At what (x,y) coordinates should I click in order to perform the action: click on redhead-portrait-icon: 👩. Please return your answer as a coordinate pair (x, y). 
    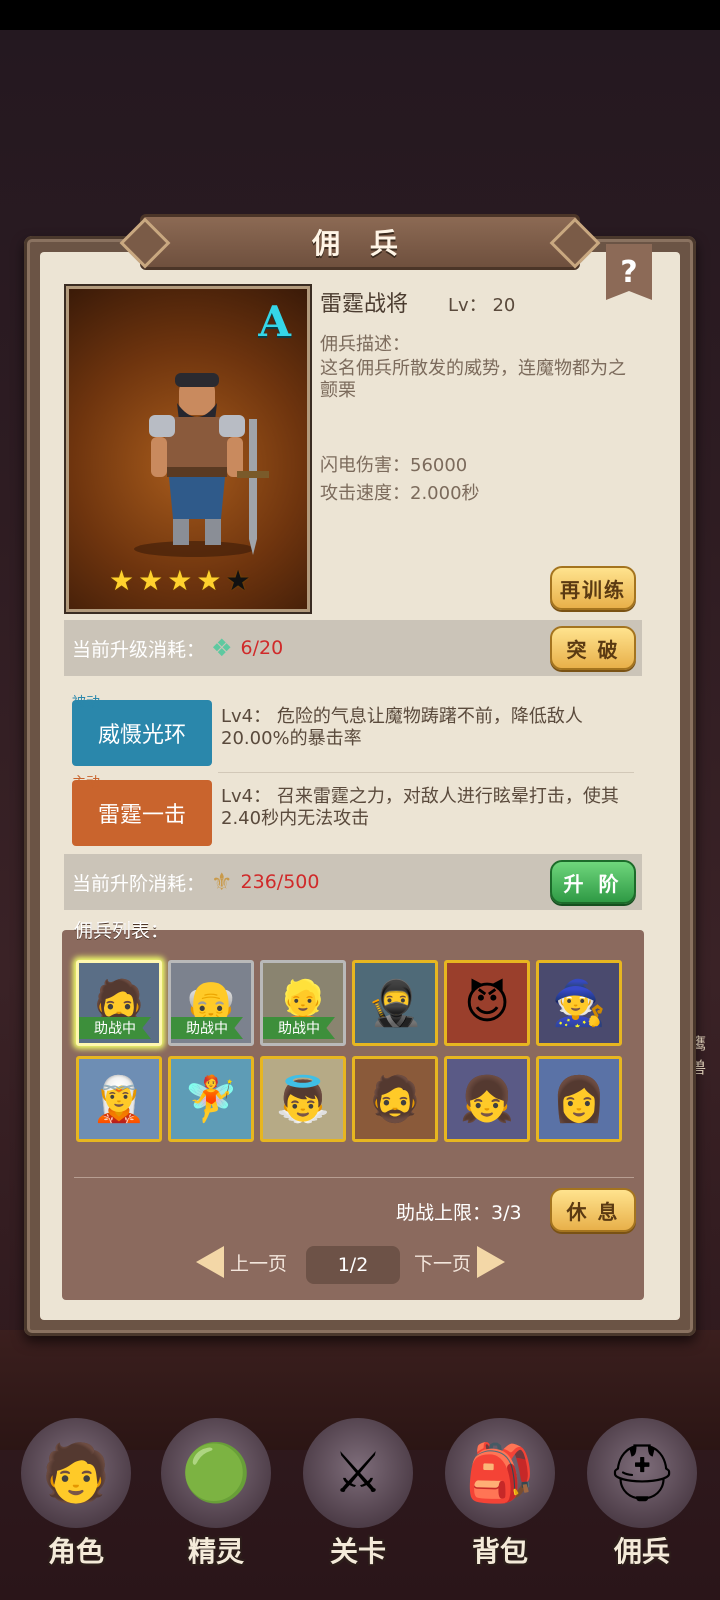
    Looking at the image, I should click on (579, 1099).